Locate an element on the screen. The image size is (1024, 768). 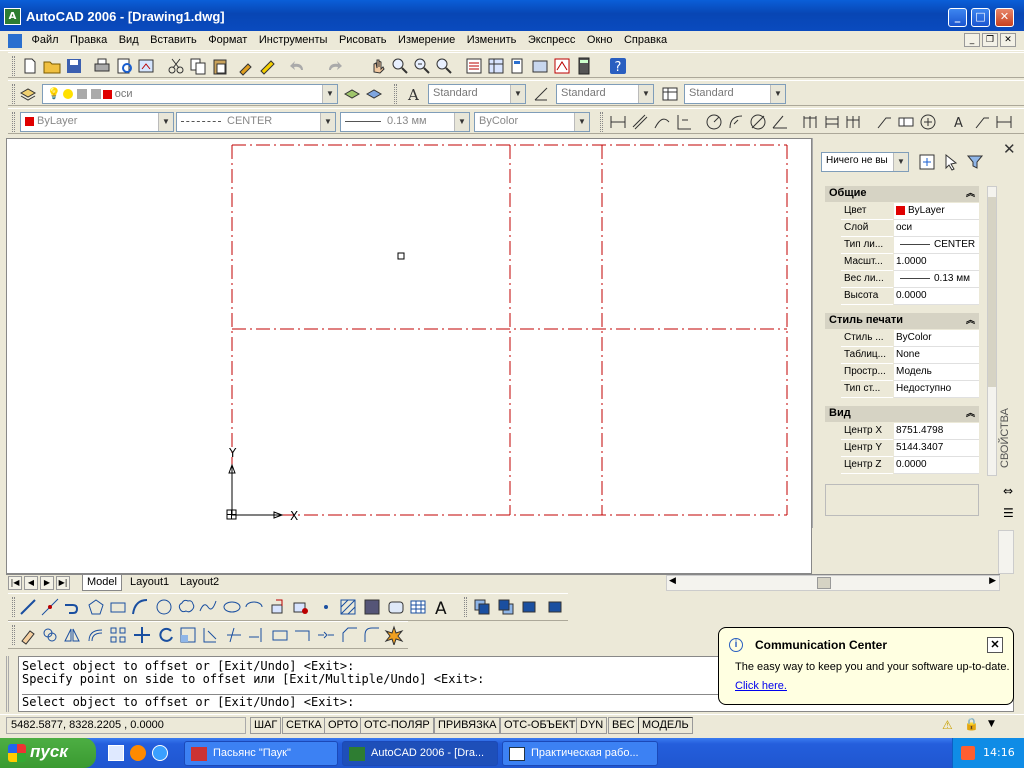
draworder-back-icon is located at coordinates (506, 607).